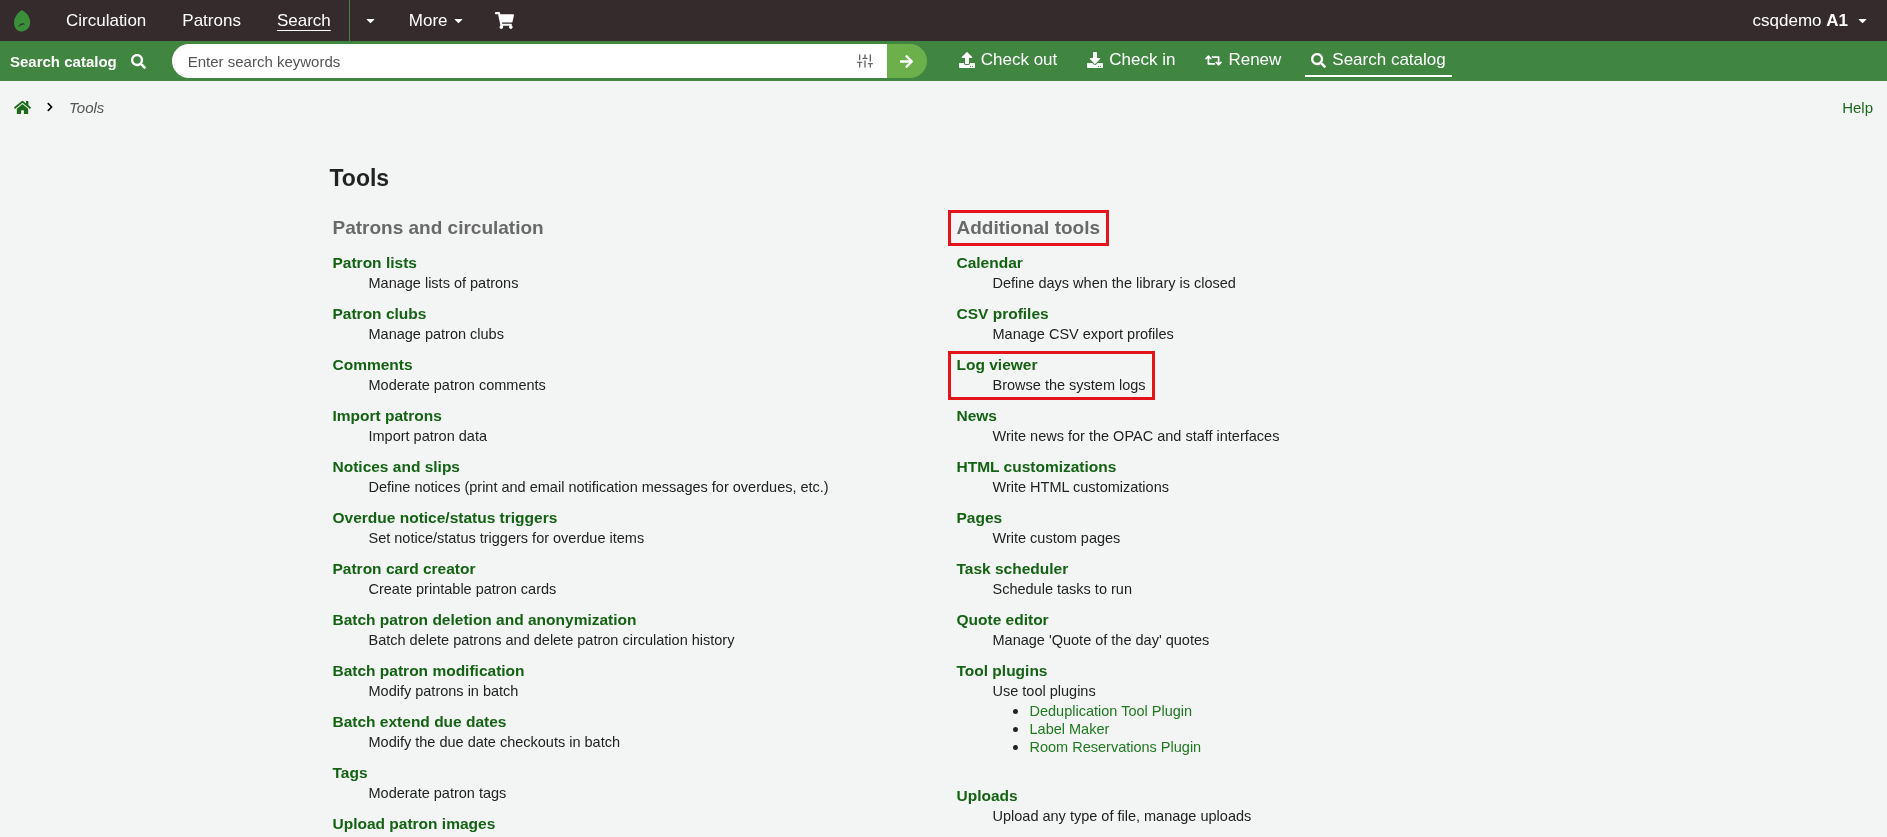 This screenshot has width=1887, height=837. What do you see at coordinates (1056, 538) in the screenshot?
I see `tool-description: Write custom pages` at bounding box center [1056, 538].